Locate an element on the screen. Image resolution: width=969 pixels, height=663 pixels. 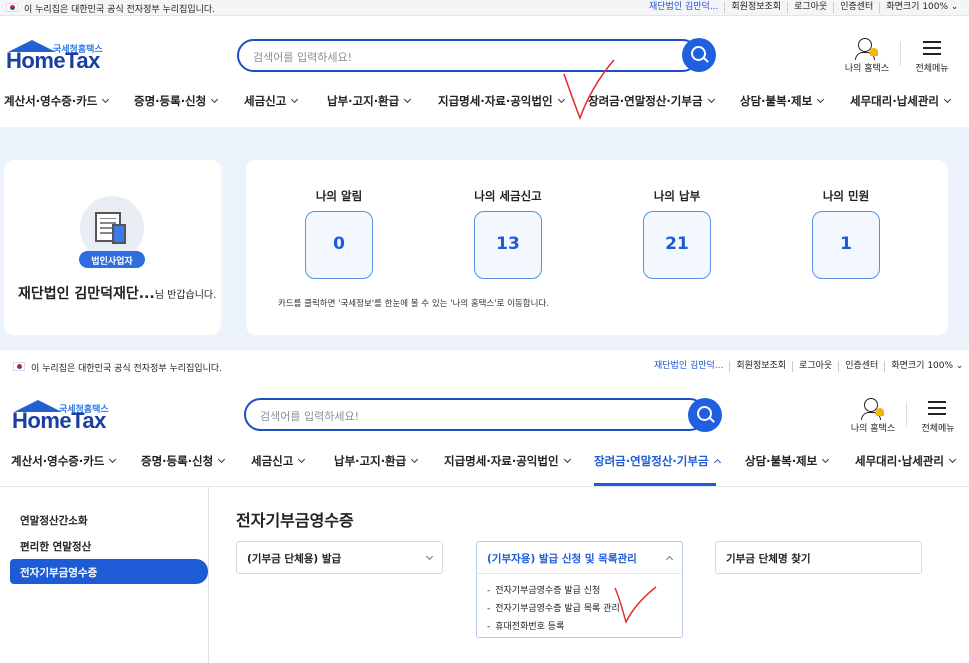
chevron-down-icon is located at coordinates (429, 556).